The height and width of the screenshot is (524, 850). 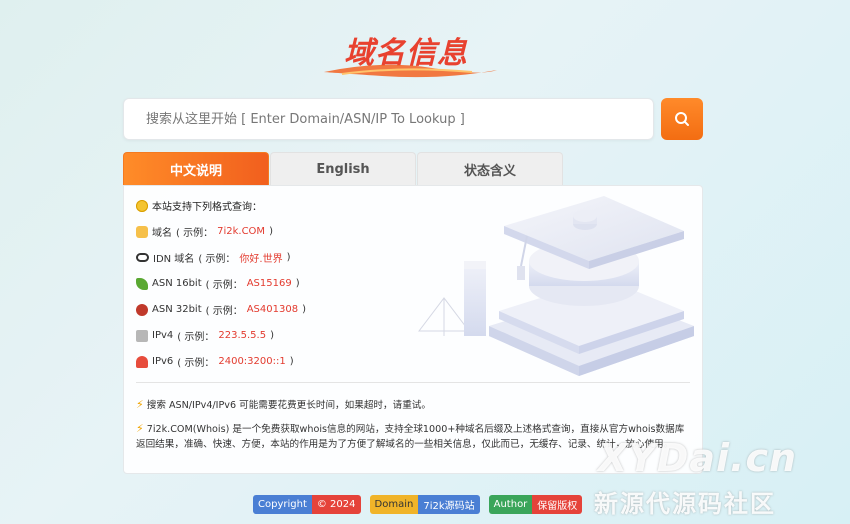 I want to click on domain-badge: Domain 7i2k源码站, so click(x=424, y=504).